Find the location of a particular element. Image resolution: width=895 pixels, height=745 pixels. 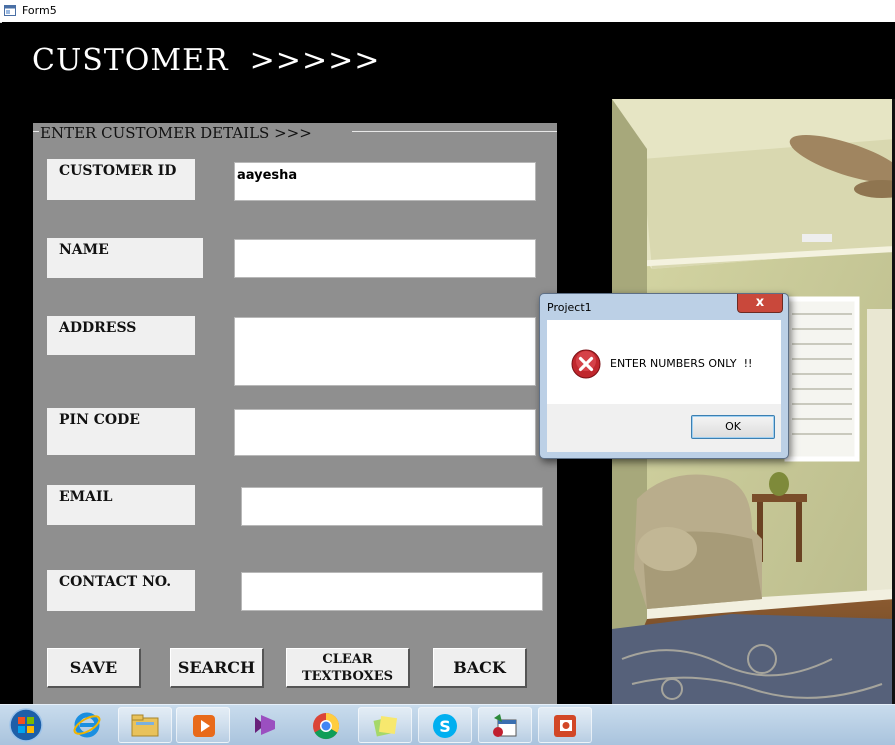

skype-icon: S is located at coordinates (445, 726).